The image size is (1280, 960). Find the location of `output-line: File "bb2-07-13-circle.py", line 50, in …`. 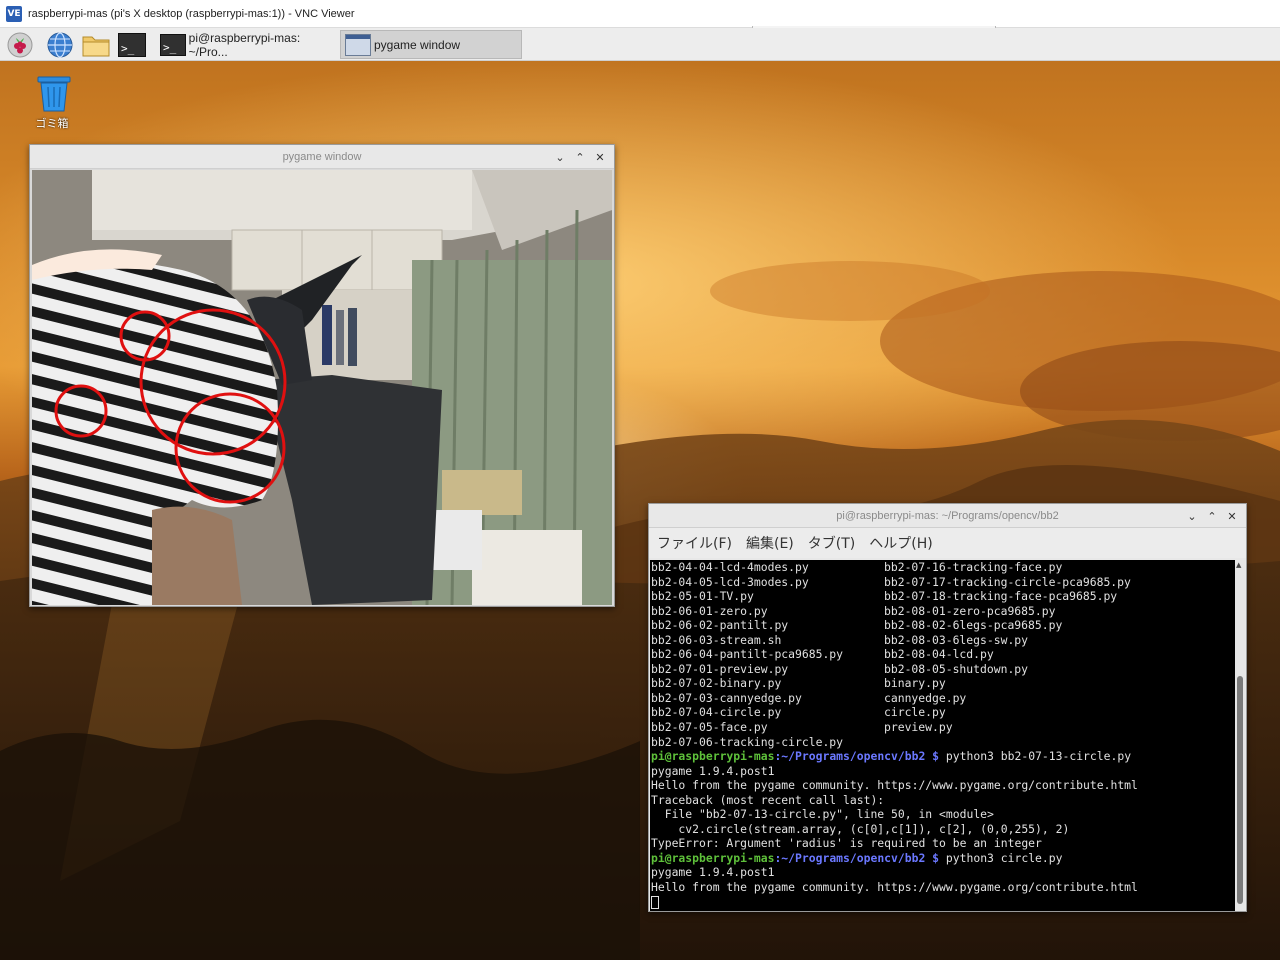

output-line: File "bb2-07-13-circle.py", line 50, in … is located at coordinates (943, 814).